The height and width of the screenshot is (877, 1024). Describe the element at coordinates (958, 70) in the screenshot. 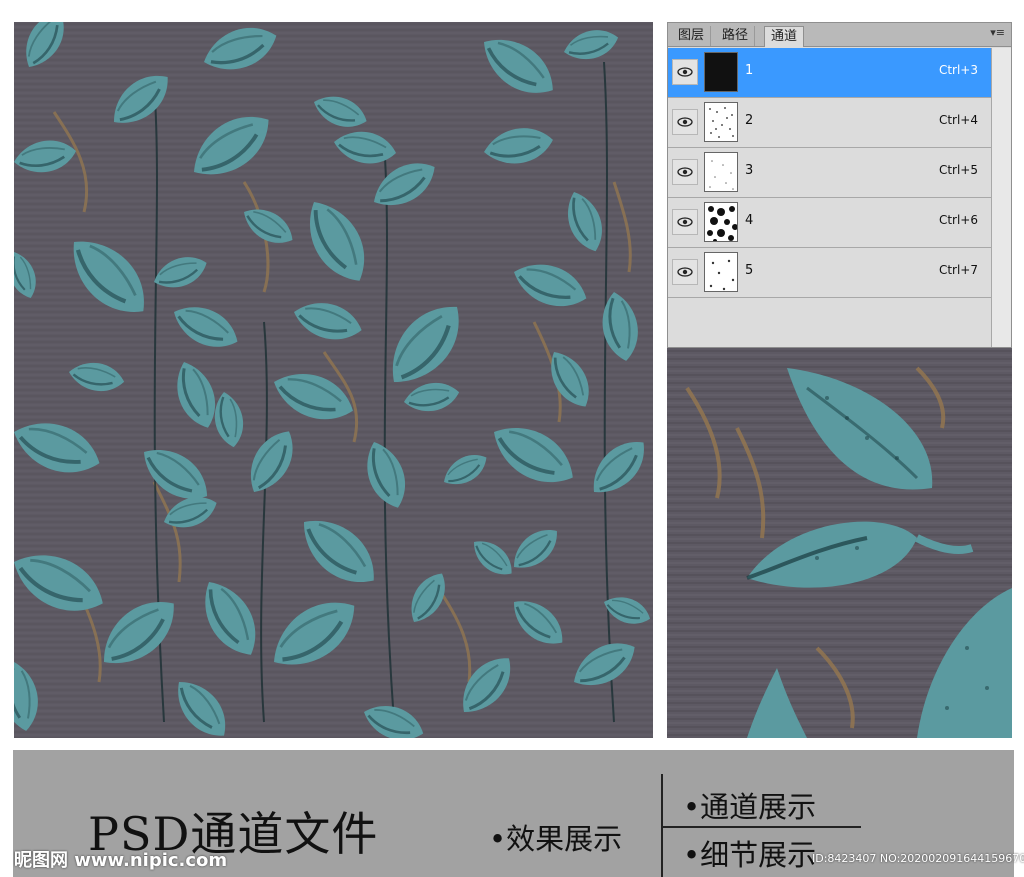

I see `channel-shortcut: Ctrl+3` at that location.